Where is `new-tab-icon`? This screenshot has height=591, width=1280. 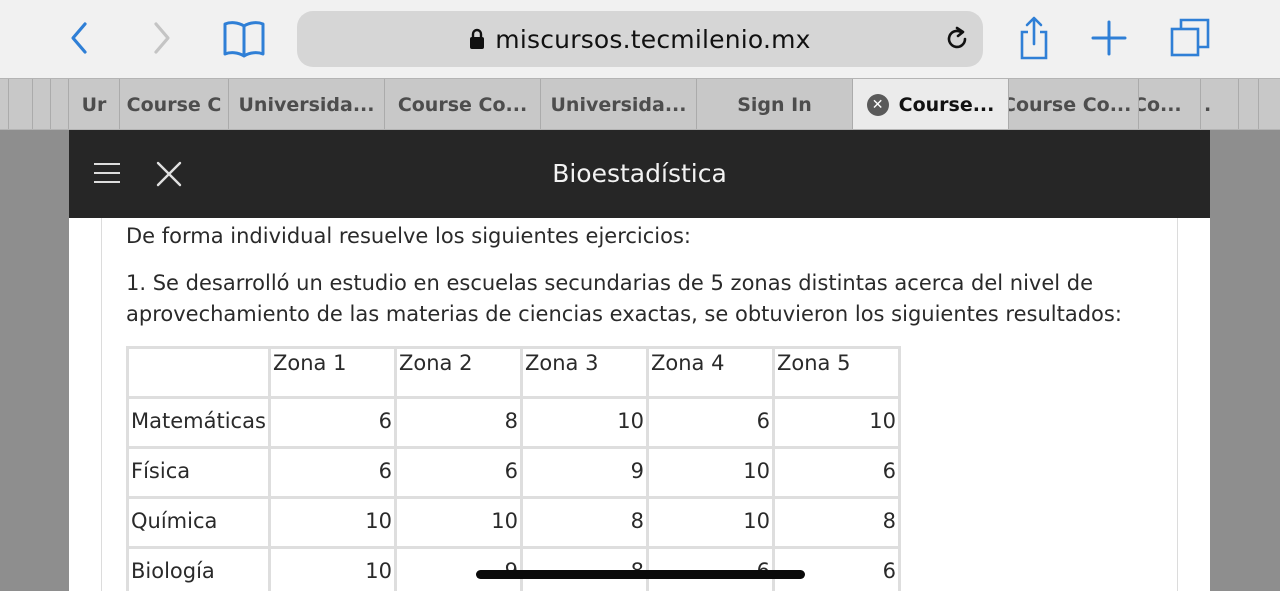 new-tab-icon is located at coordinates (1109, 38).